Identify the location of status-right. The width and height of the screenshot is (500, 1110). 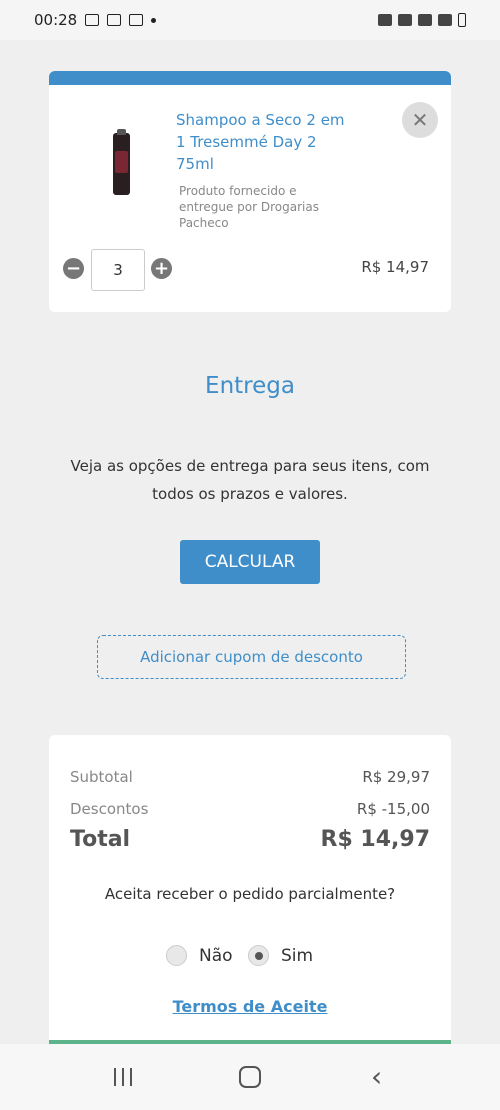
(422, 20).